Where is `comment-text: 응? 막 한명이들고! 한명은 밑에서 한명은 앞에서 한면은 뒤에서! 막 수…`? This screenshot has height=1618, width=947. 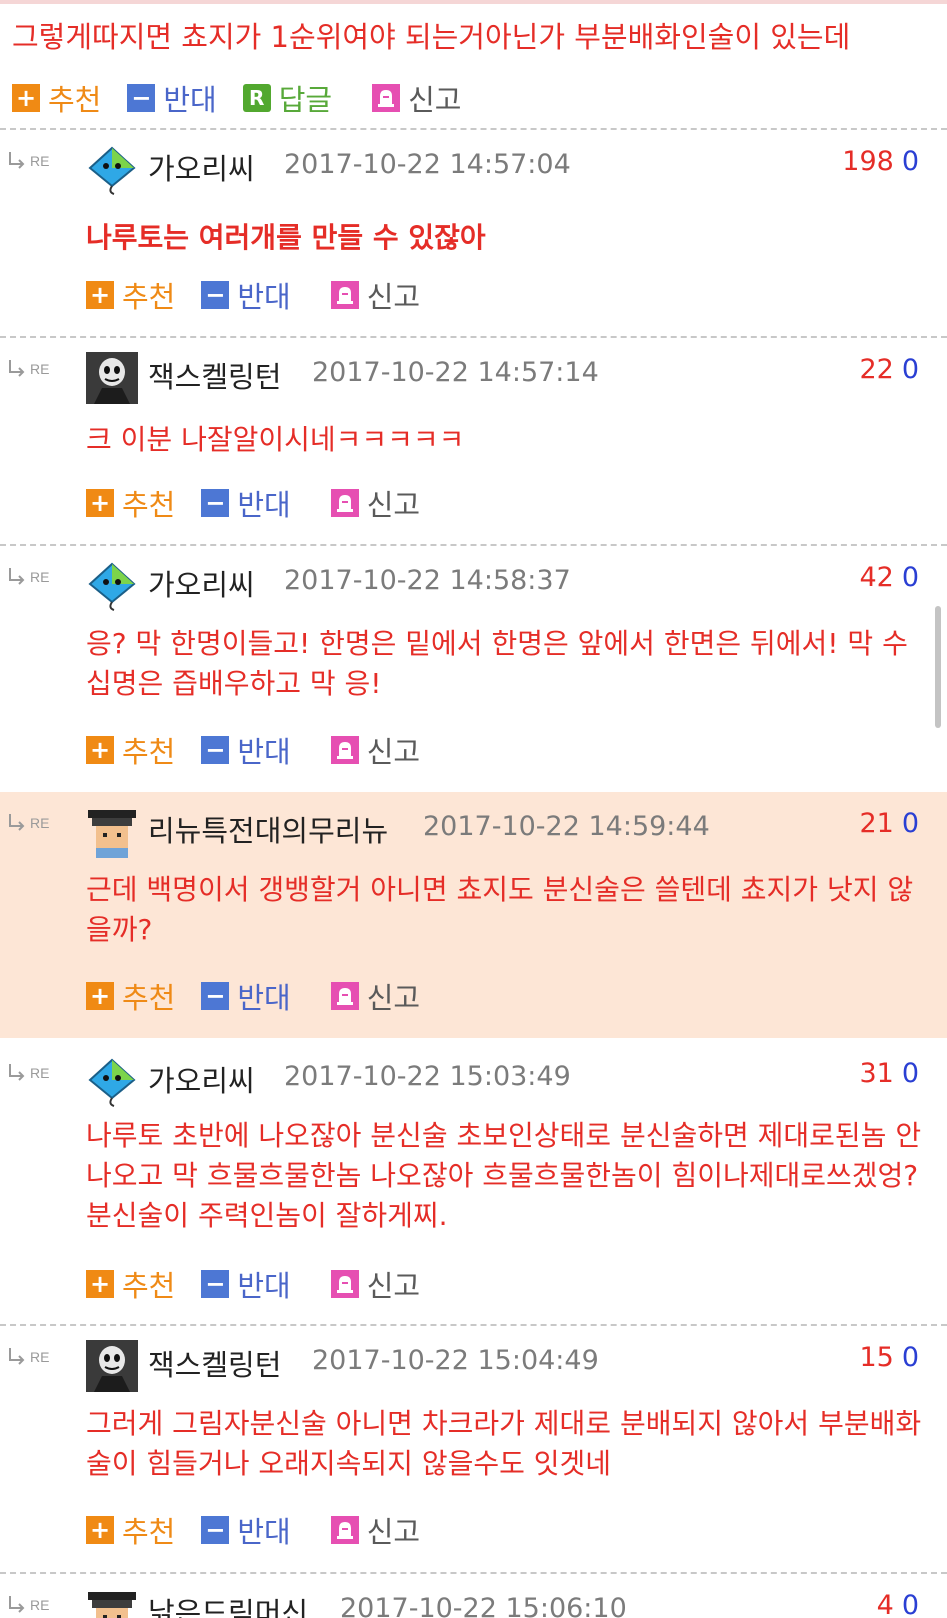
comment-text: 응? 막 한명이들고! 한명은 밑에서 한명은 앞에서 한면은 뒤에서! 막 수… is located at coordinates (497, 663).